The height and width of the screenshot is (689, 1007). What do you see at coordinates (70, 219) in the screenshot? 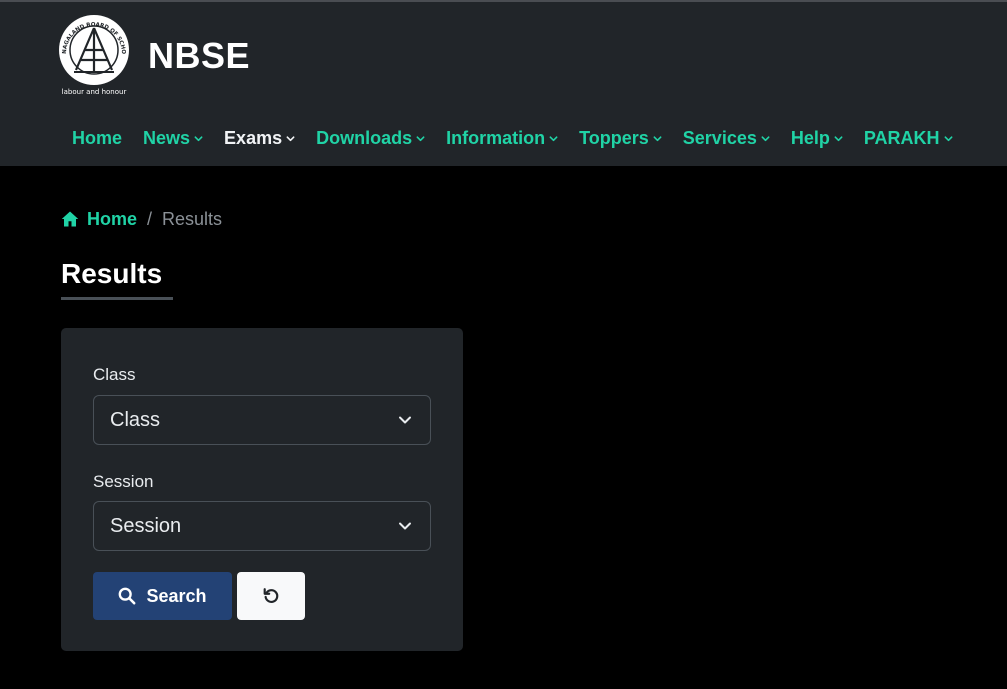
I see `home-icon` at bounding box center [70, 219].